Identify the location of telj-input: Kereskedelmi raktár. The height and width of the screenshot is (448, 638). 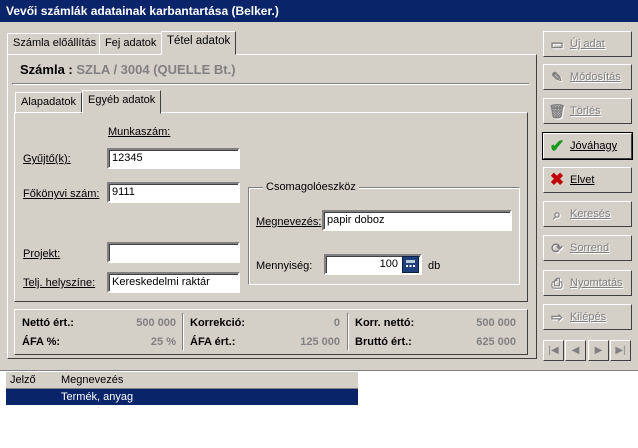
(173, 282).